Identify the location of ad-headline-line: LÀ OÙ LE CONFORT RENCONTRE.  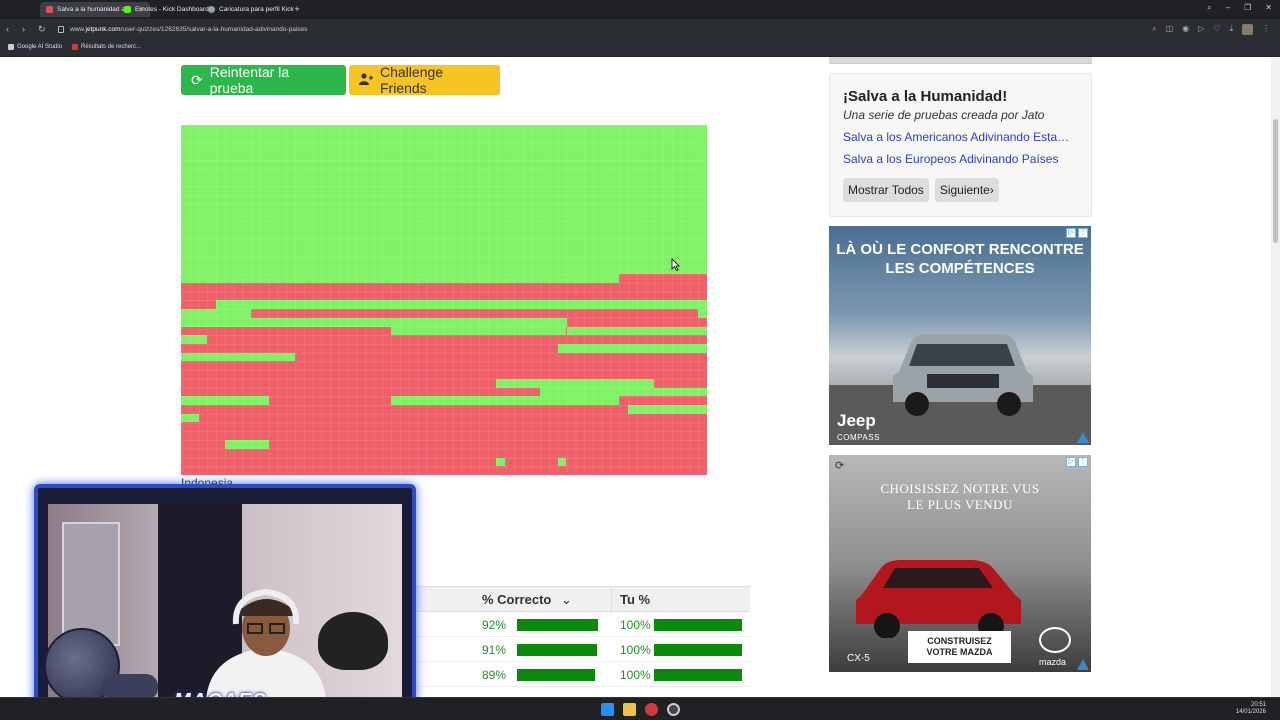
(960, 249).